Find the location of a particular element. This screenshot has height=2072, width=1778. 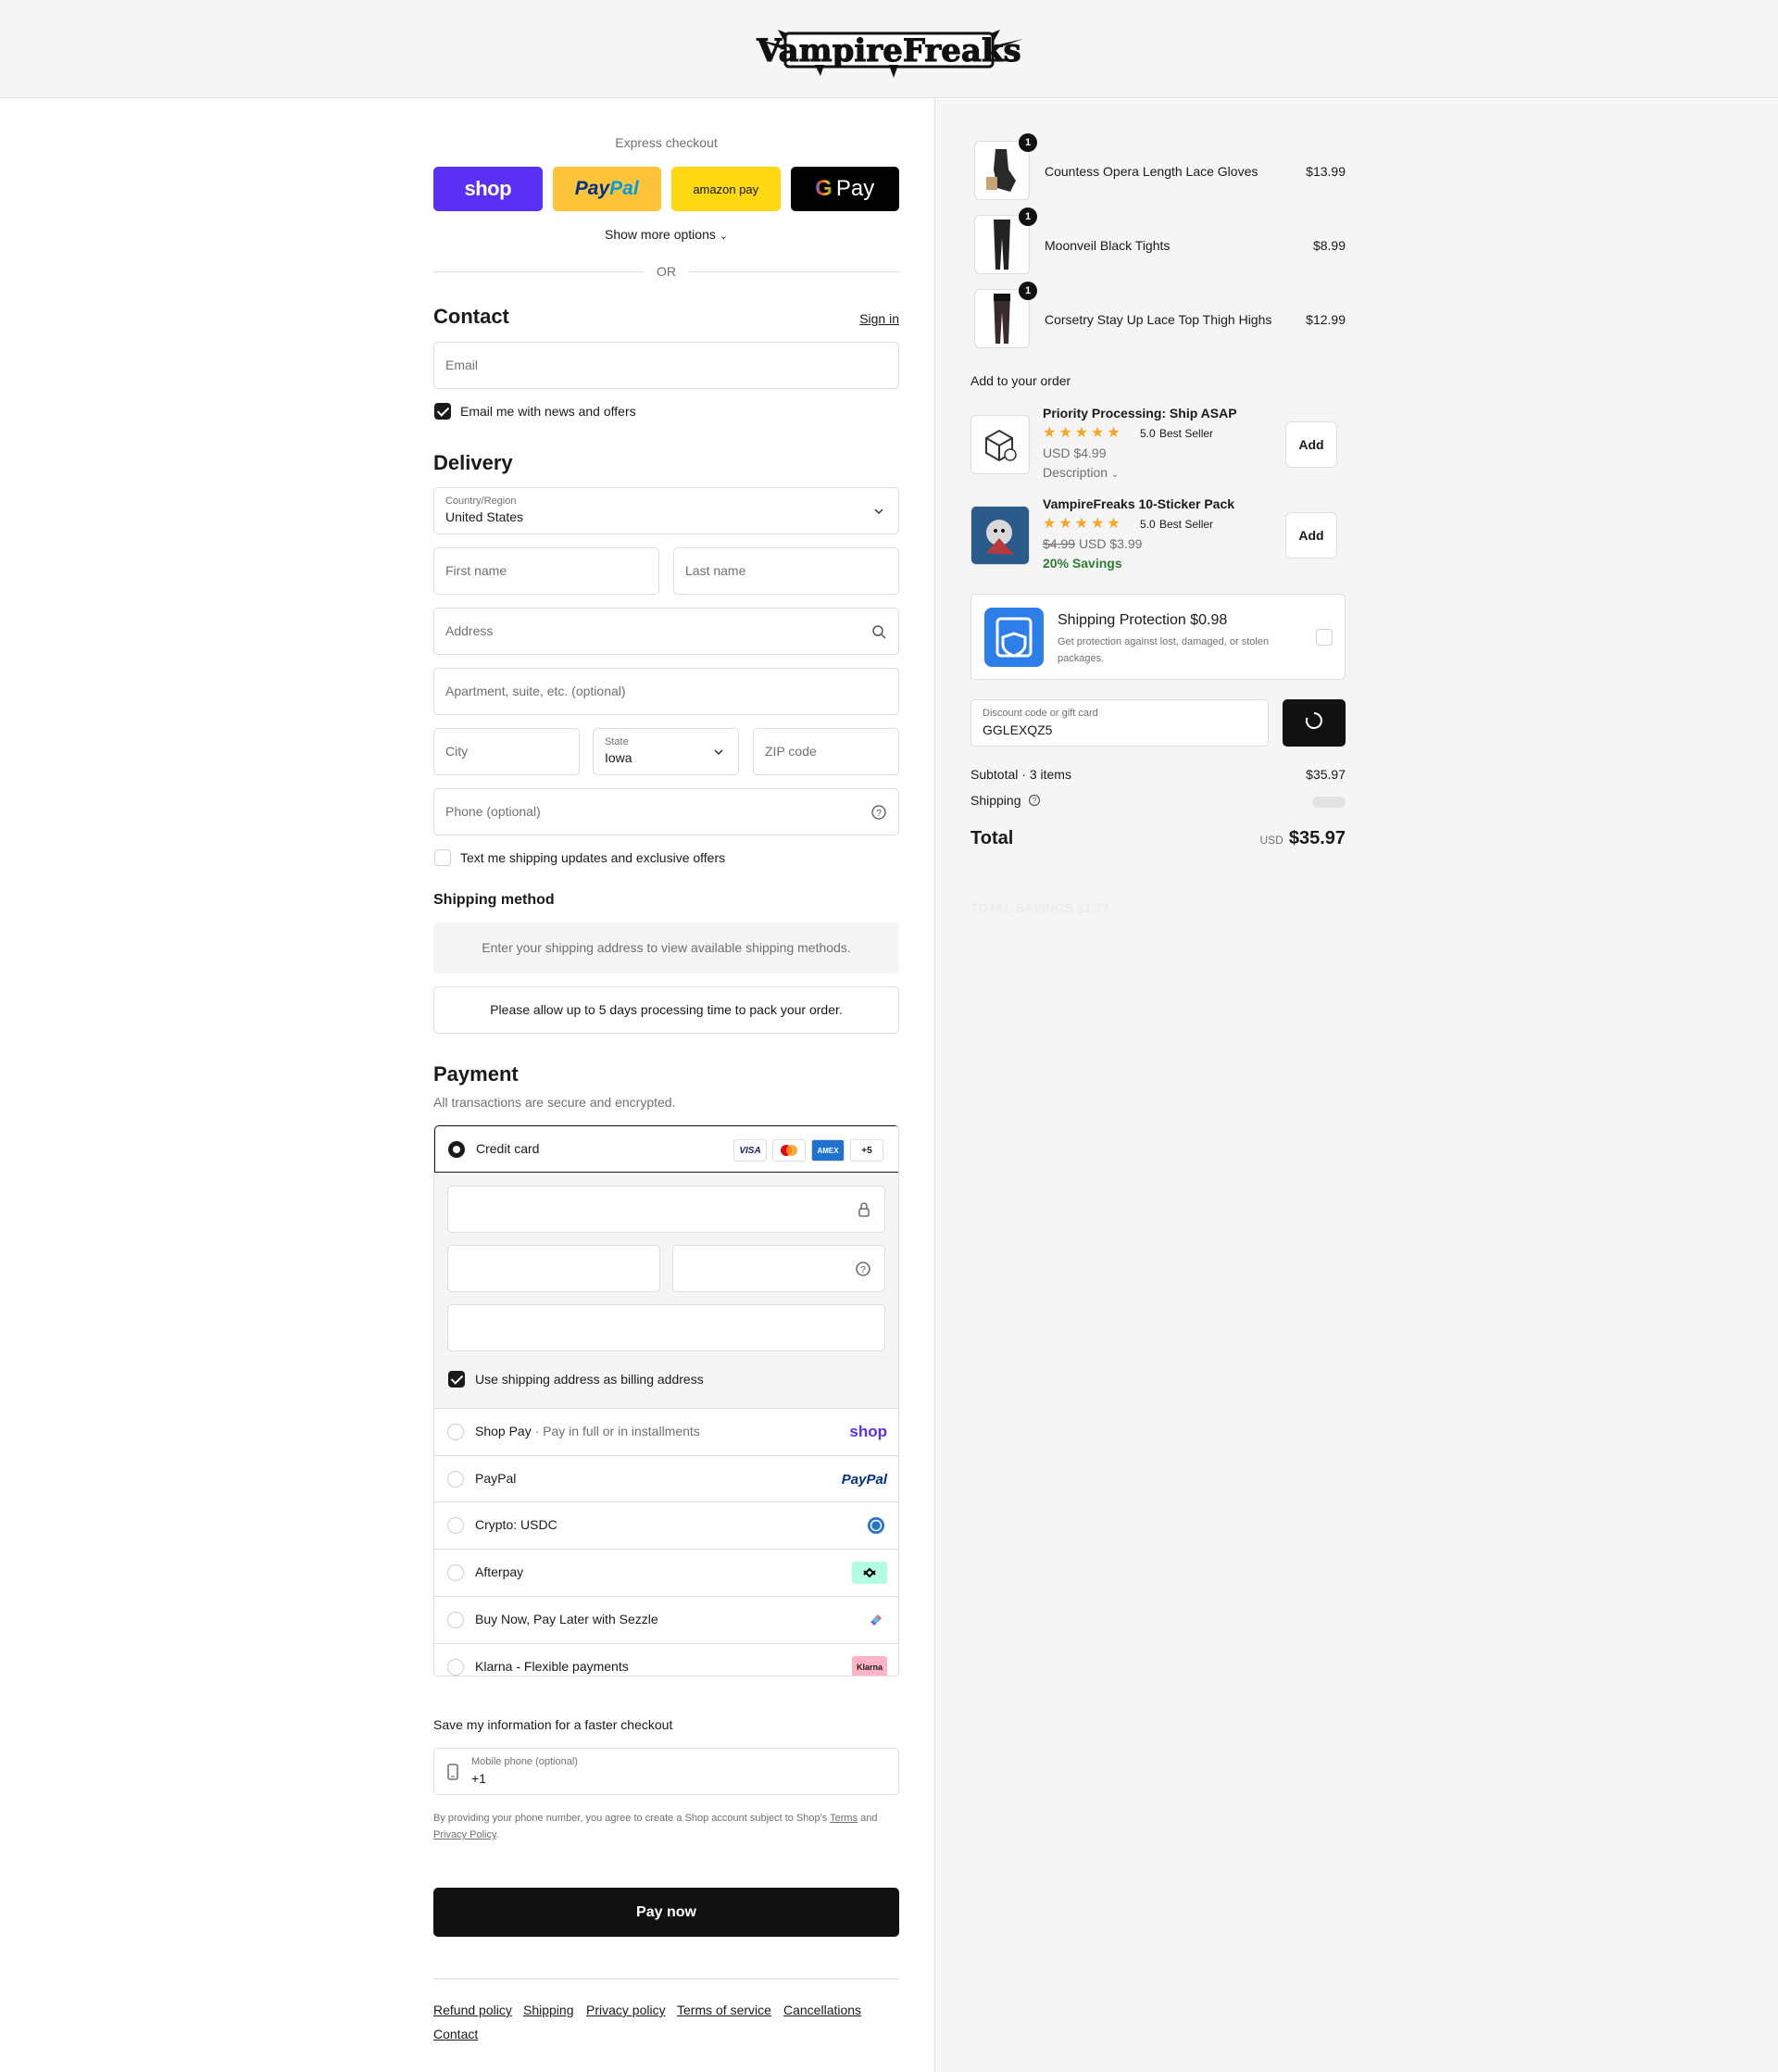

google-pay-button: G Pay is located at coordinates (844, 189).